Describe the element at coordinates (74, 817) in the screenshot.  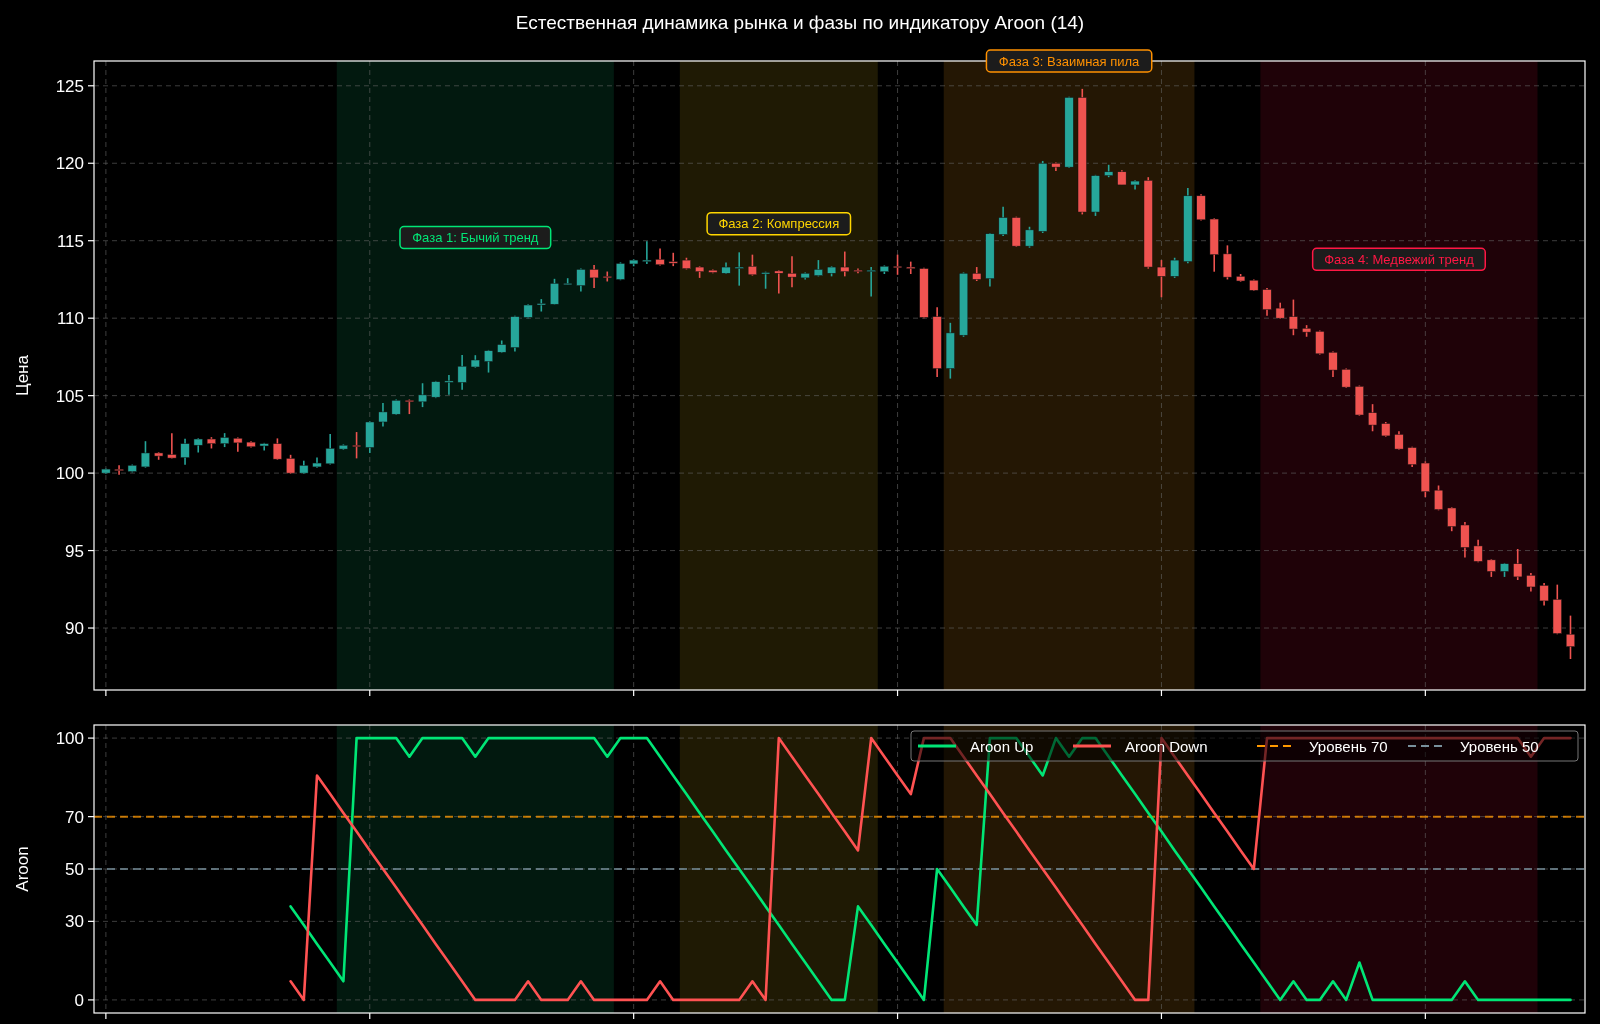
I see `y-tick-label: 70` at that location.